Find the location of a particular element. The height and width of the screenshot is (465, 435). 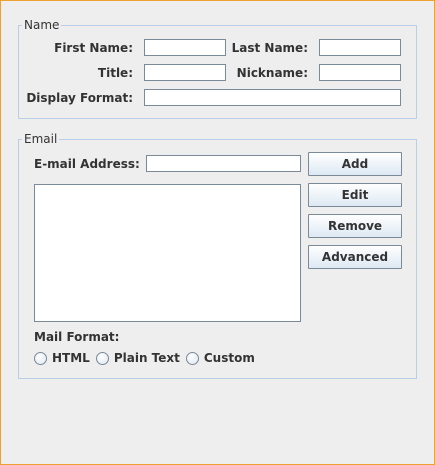

email-group-legend: Email is located at coordinates (41, 139).